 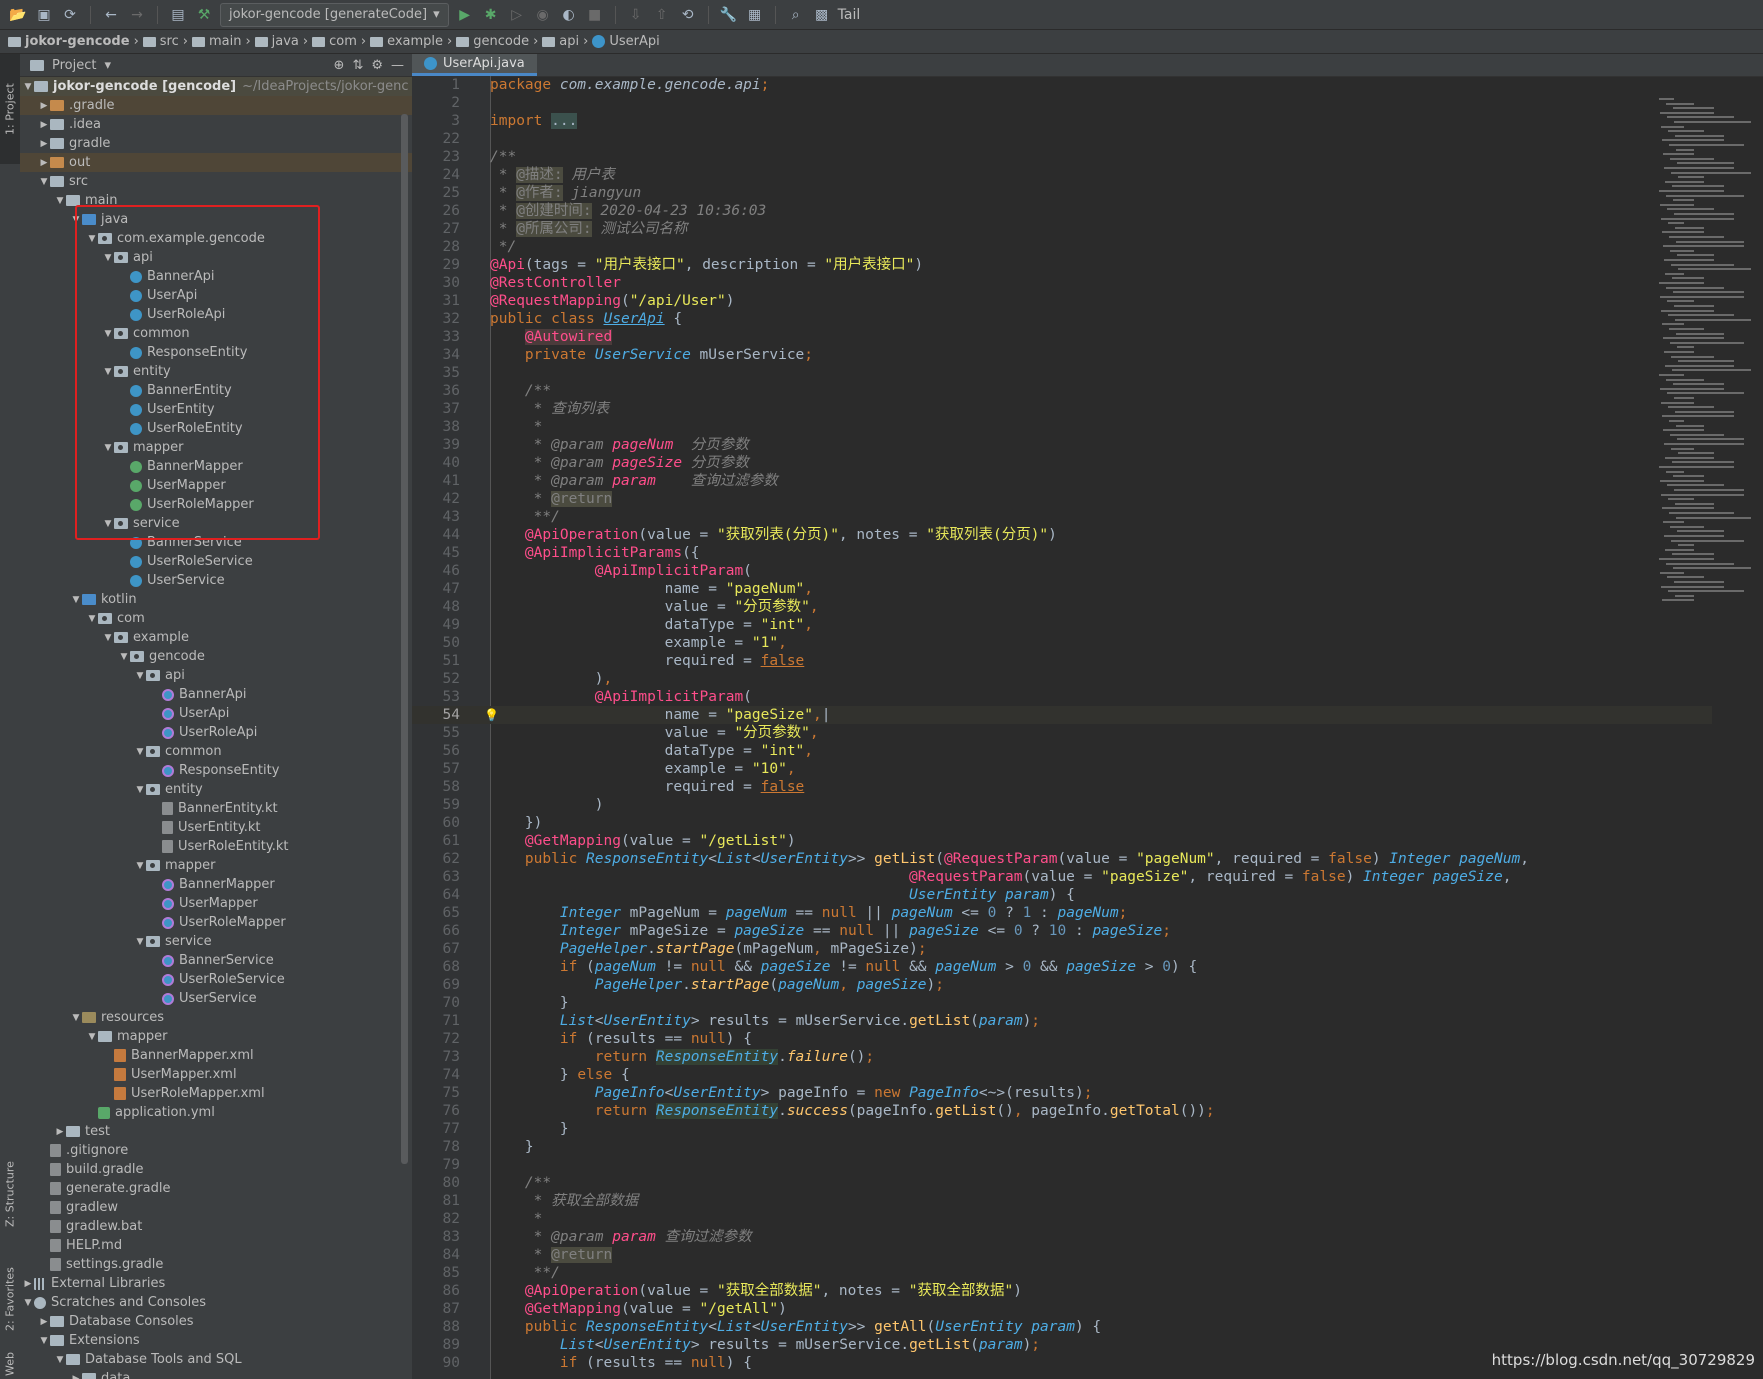 What do you see at coordinates (1062, 1165) in the screenshot?
I see `code-line: 79` at bounding box center [1062, 1165].